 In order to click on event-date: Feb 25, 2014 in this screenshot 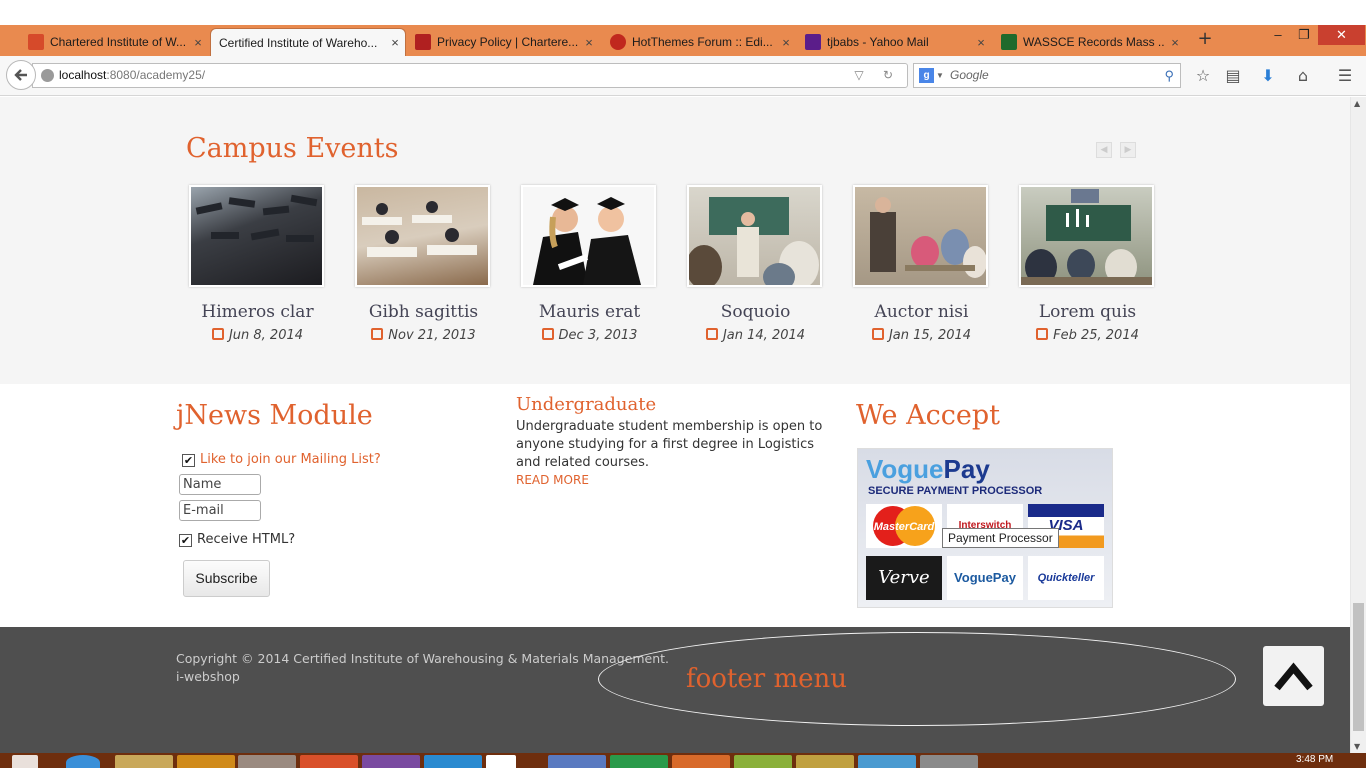, I will do `click(1087, 335)`.